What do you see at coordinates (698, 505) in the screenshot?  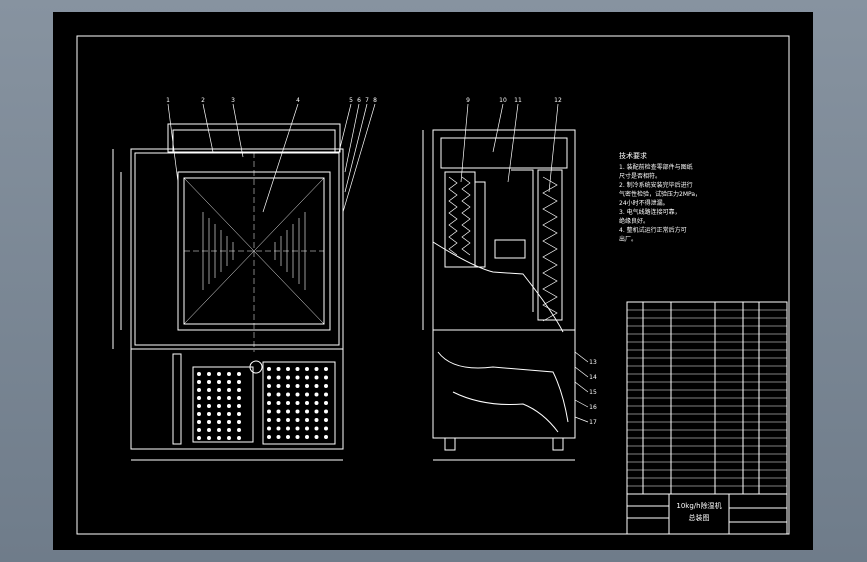 I see `drawing-name: 10kg/h除湿机` at bounding box center [698, 505].